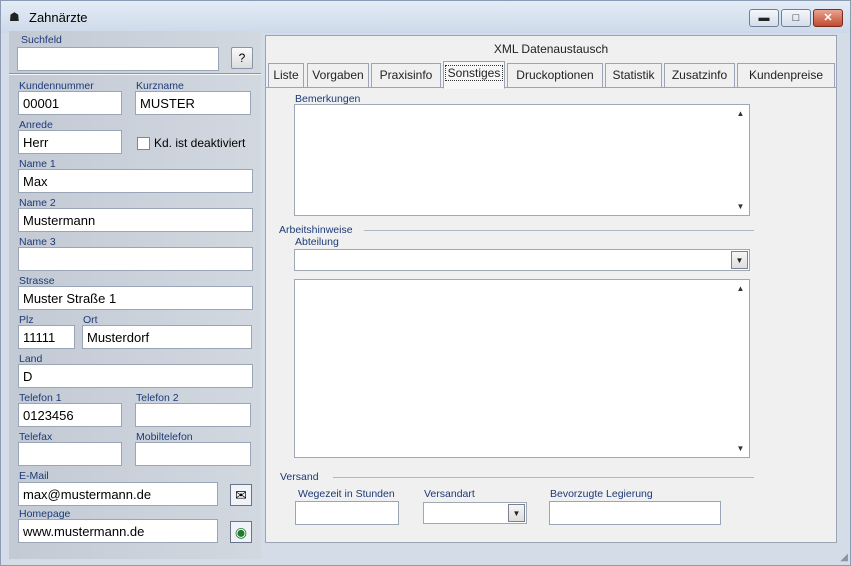  Describe the element at coordinates (70, 103) in the screenshot. I see `kundennummer-field: 00001` at that location.